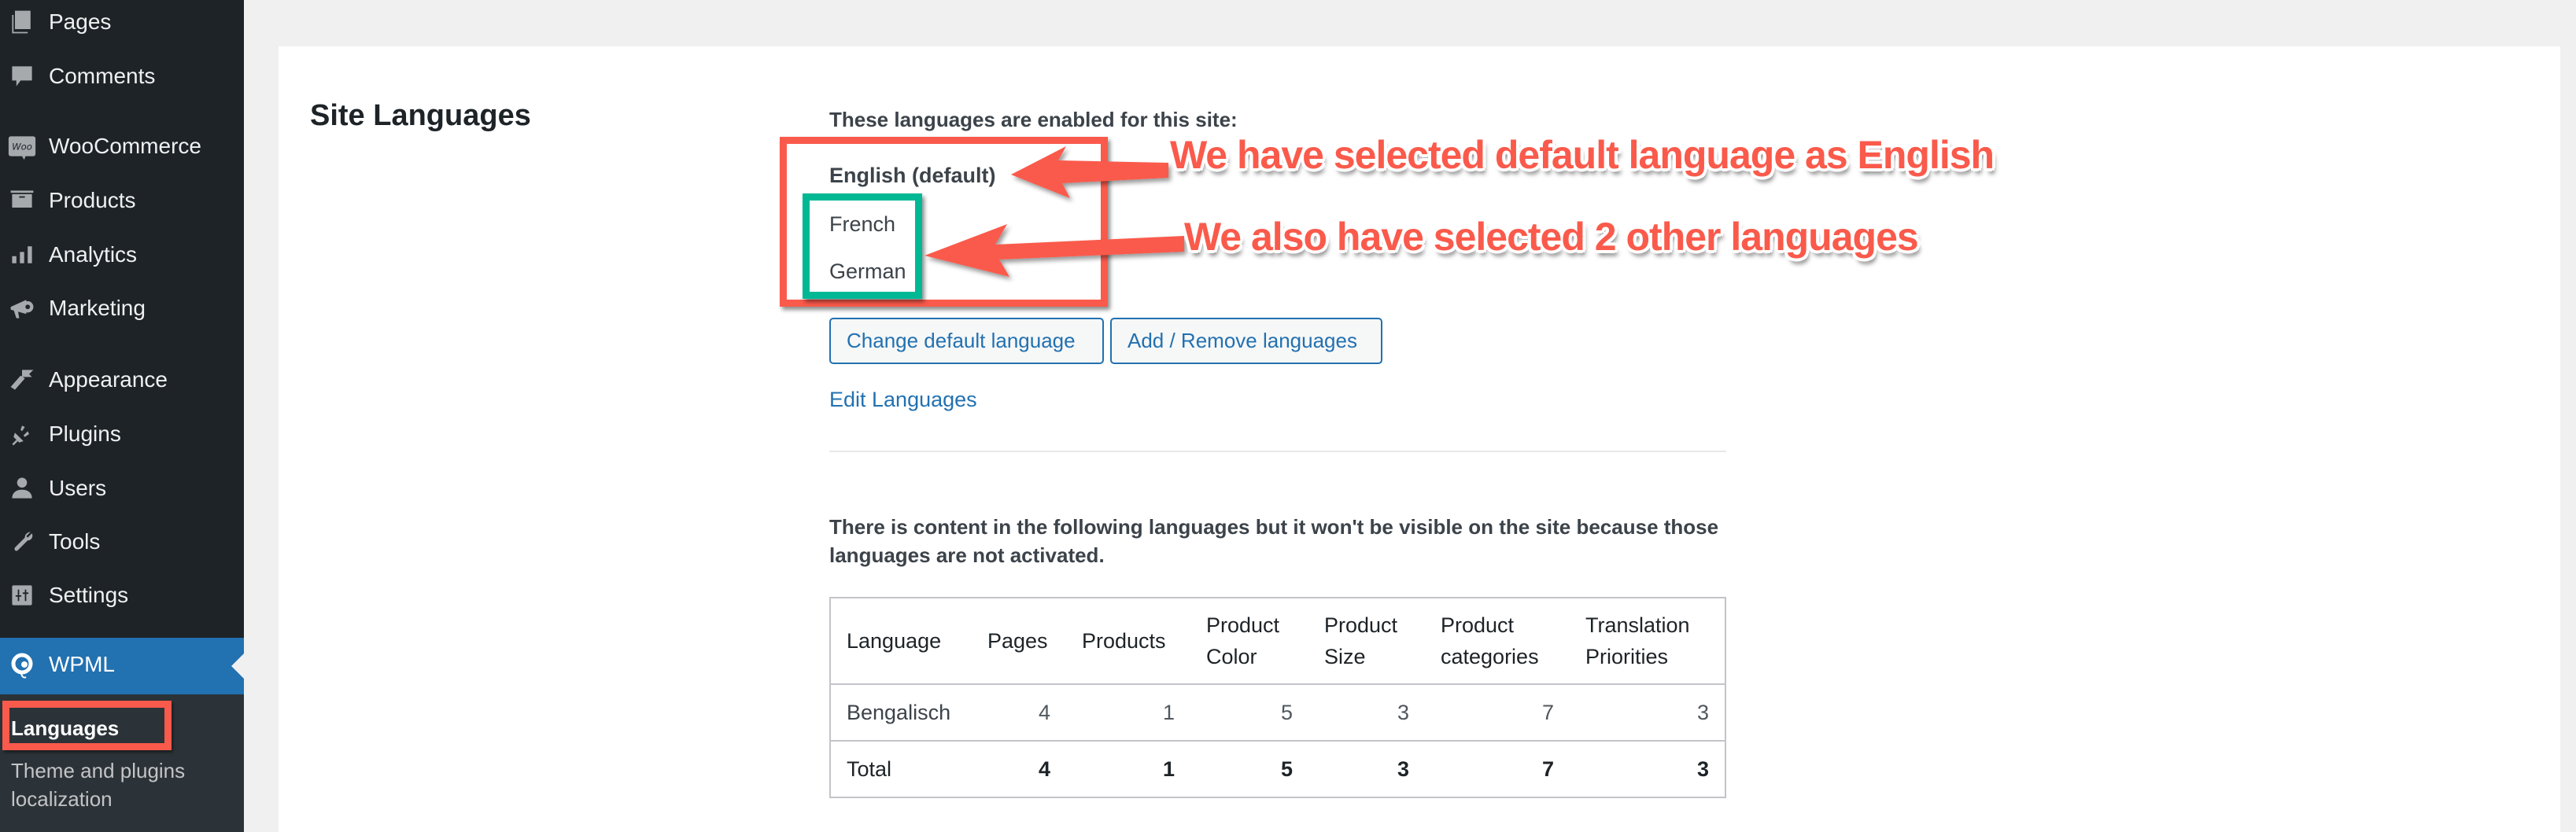 The image size is (2576, 832). What do you see at coordinates (102, 76) in the screenshot?
I see `sidebar-item-label: Comments` at bounding box center [102, 76].